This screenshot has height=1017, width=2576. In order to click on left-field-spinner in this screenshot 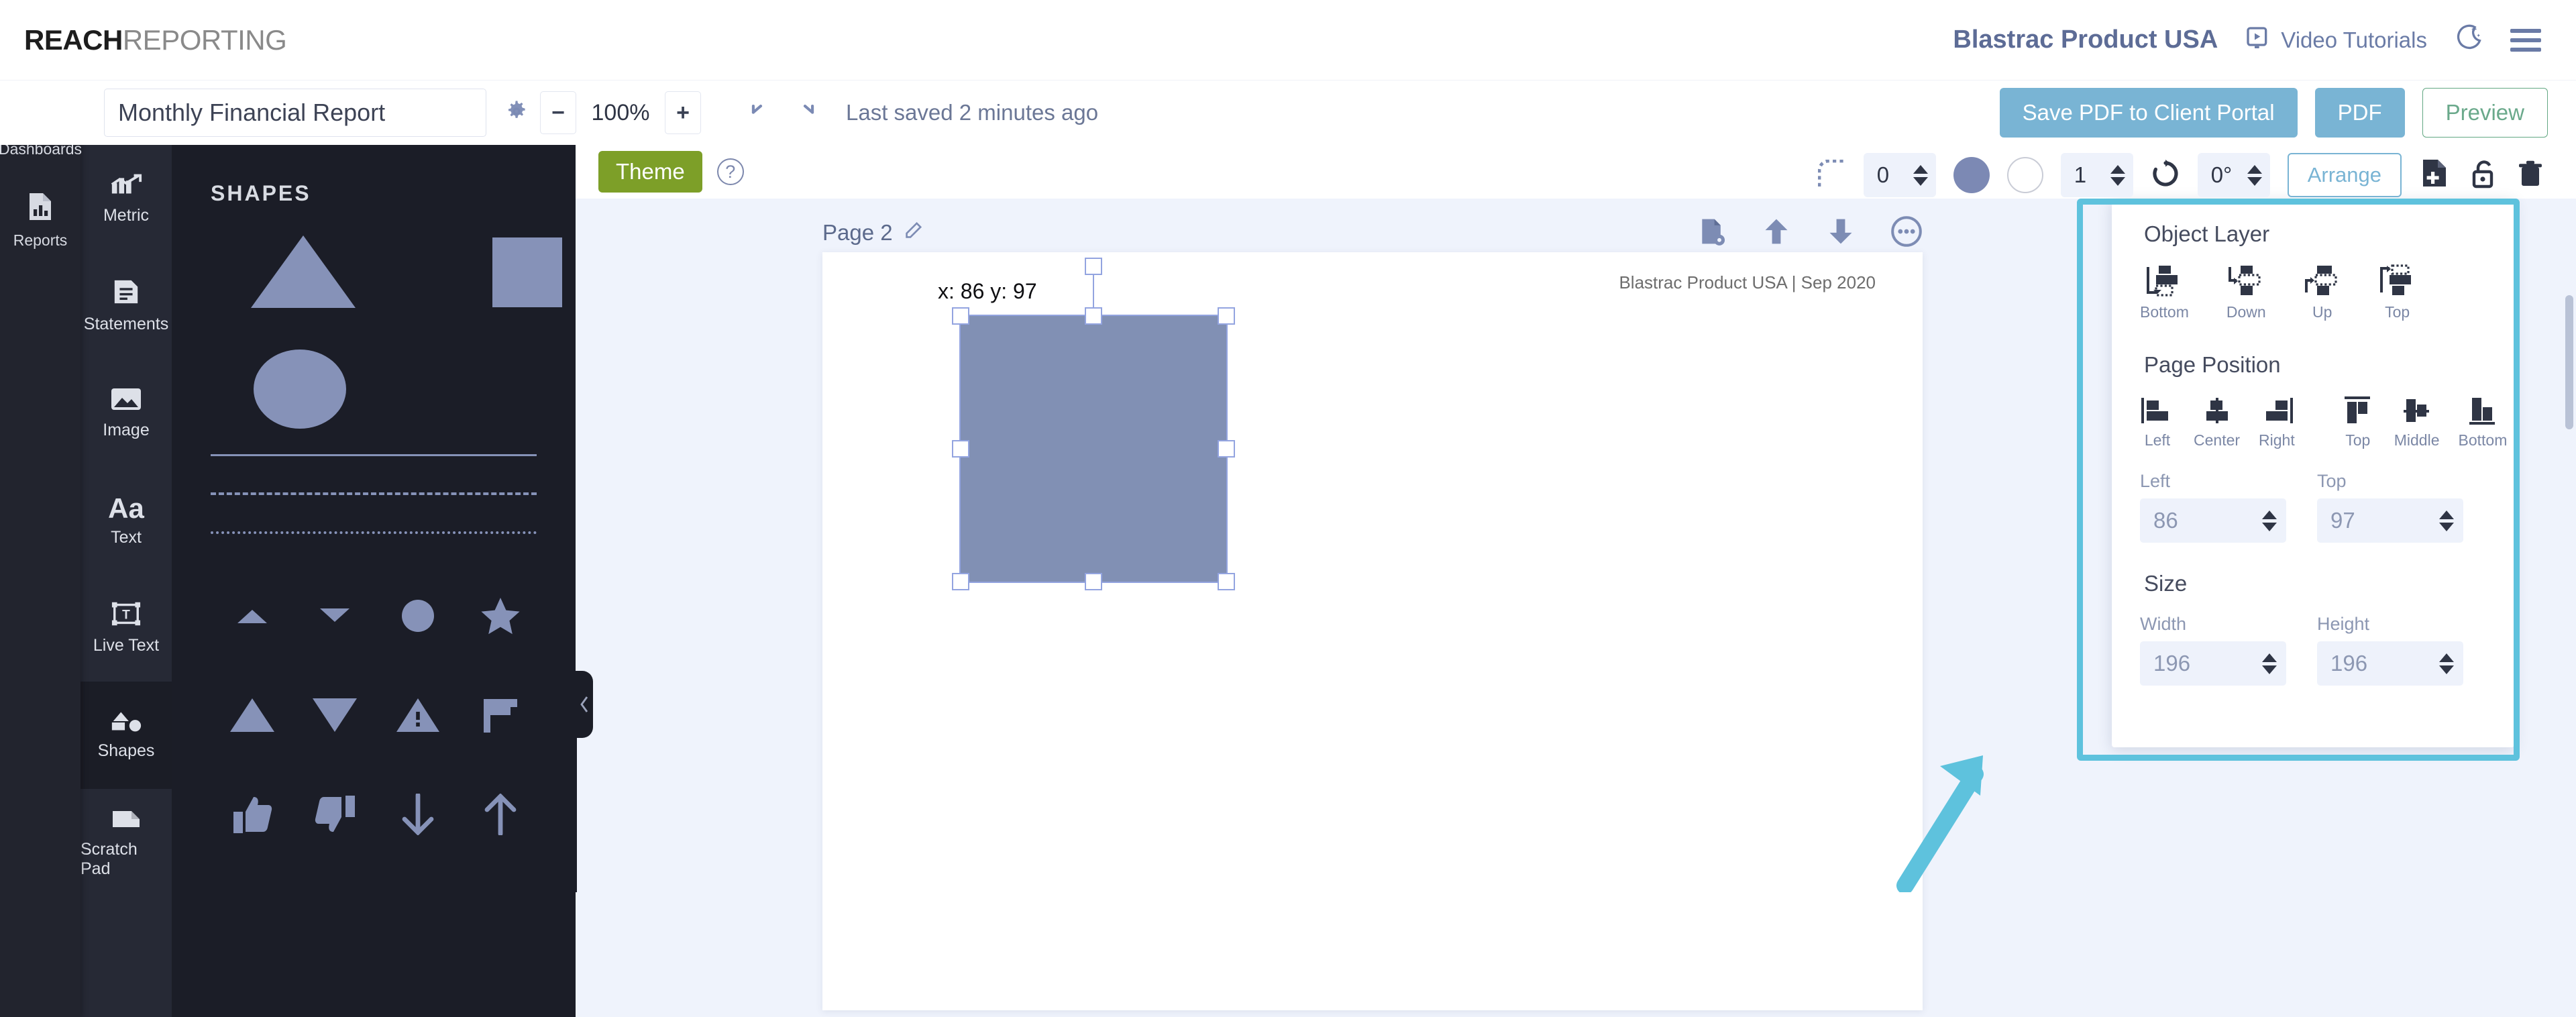, I will do `click(2269, 520)`.